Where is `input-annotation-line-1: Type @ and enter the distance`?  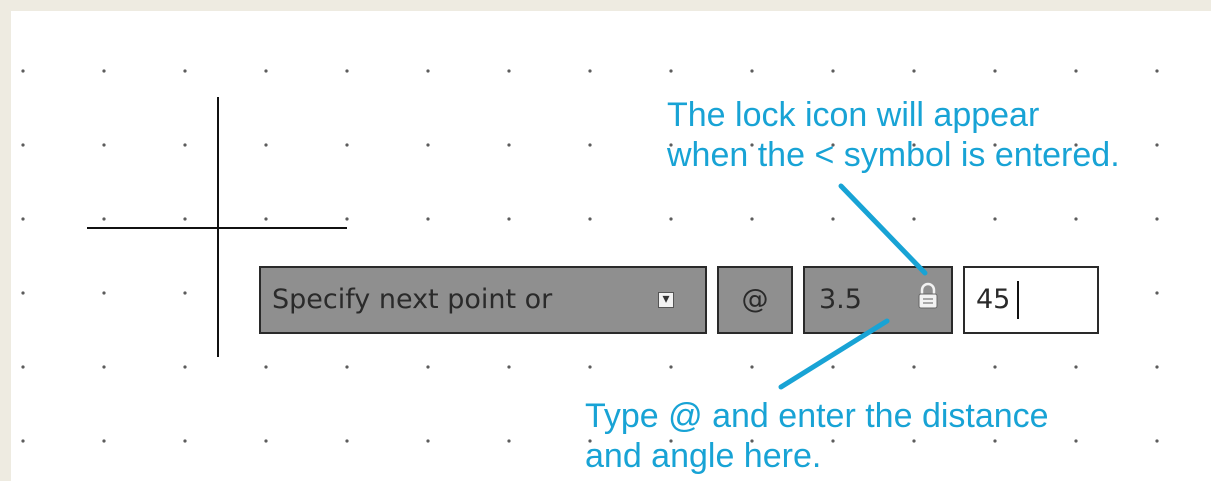 input-annotation-line-1: Type @ and enter the distance is located at coordinates (817, 416).